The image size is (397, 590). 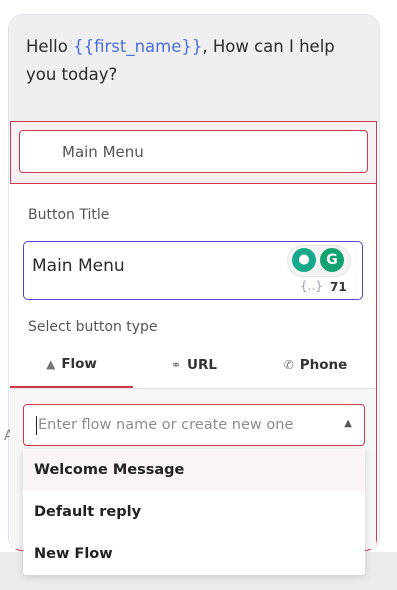 I want to click on flow-option: New Flow, so click(x=194, y=554).